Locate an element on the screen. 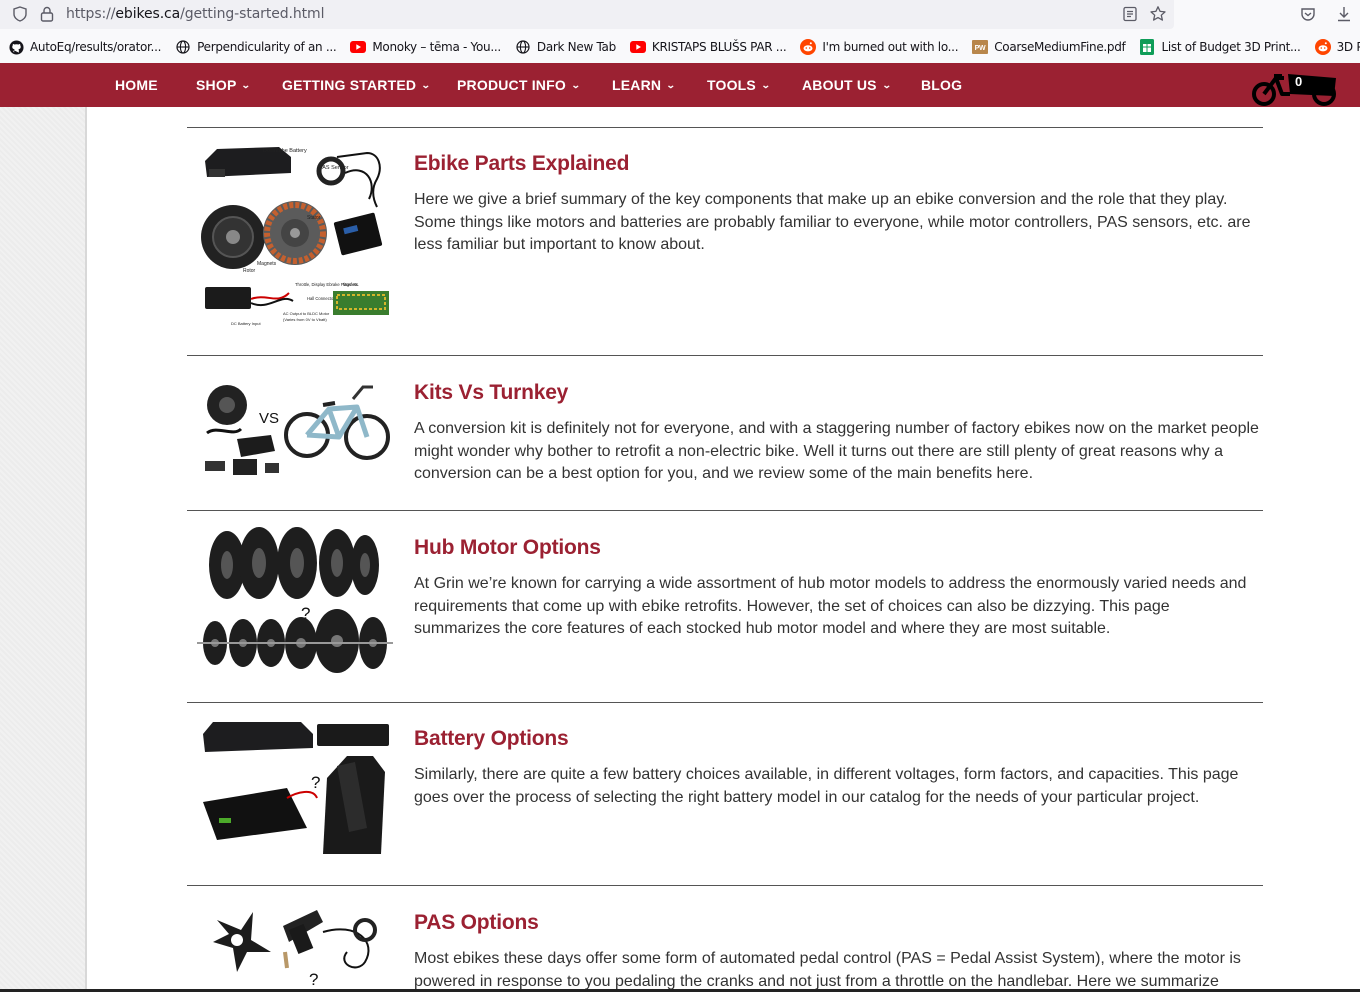 This screenshot has width=1360, height=992. sheets-icon is located at coordinates (1147, 47).